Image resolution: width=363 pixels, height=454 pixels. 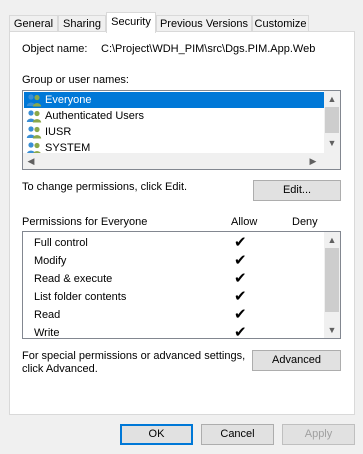 What do you see at coordinates (55, 49) in the screenshot?
I see `object-name-label: Object name:` at bounding box center [55, 49].